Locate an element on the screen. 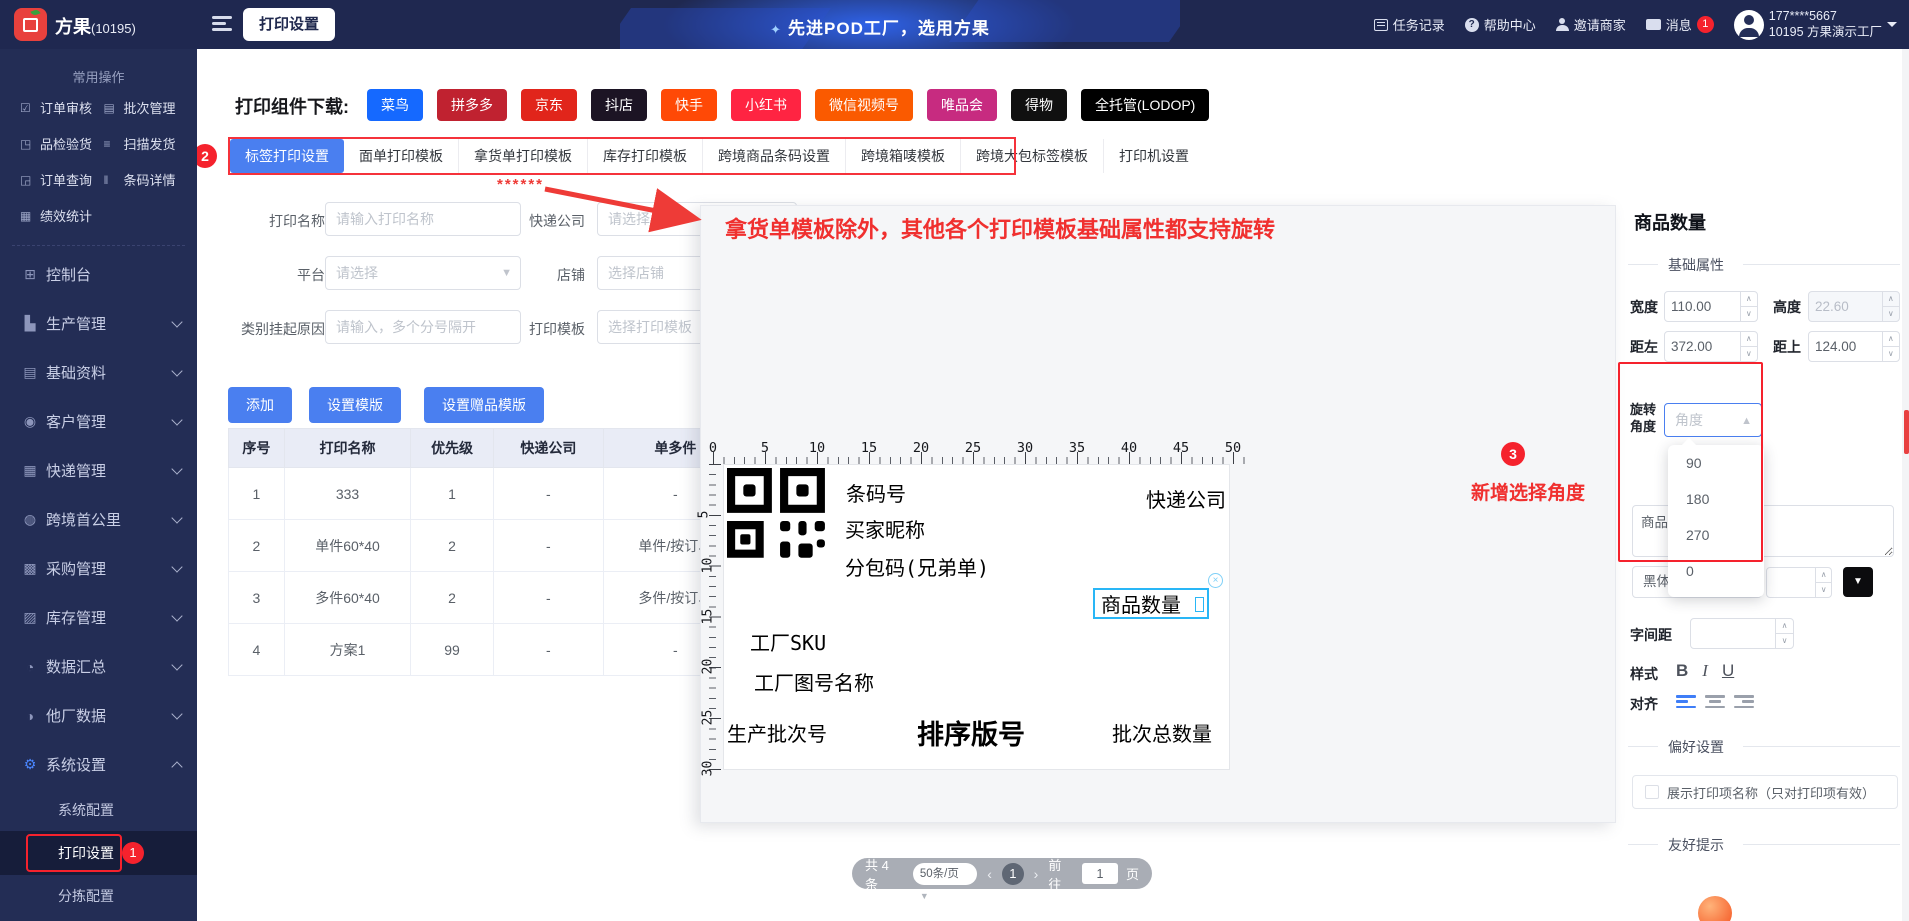 This screenshot has height=921, width=1909. underline-button: U is located at coordinates (1728, 670).